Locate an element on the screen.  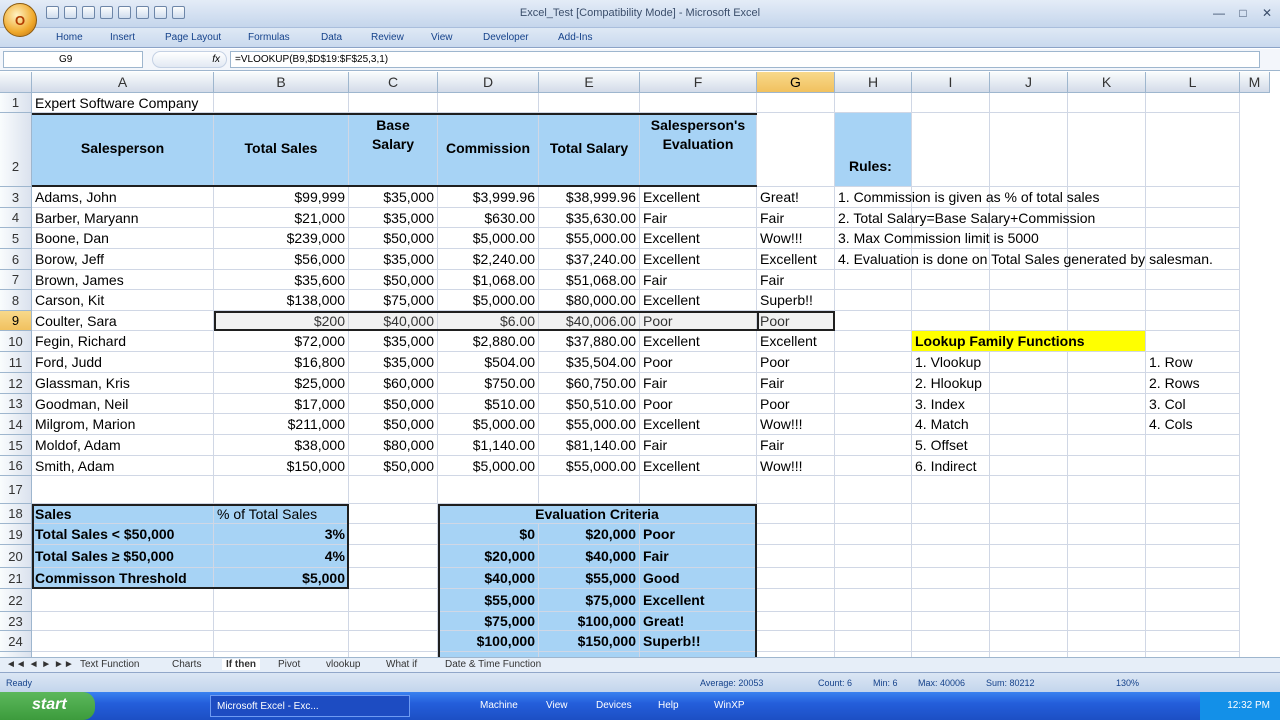
sheet-tab: vlookup is located at coordinates (343, 664).